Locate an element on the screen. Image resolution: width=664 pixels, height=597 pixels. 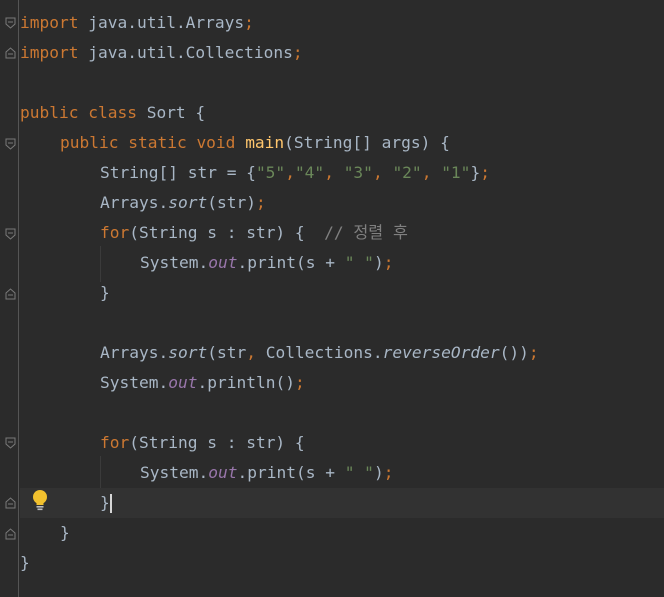
code-line-4: public class Sort { is located at coordinates (342, 113).